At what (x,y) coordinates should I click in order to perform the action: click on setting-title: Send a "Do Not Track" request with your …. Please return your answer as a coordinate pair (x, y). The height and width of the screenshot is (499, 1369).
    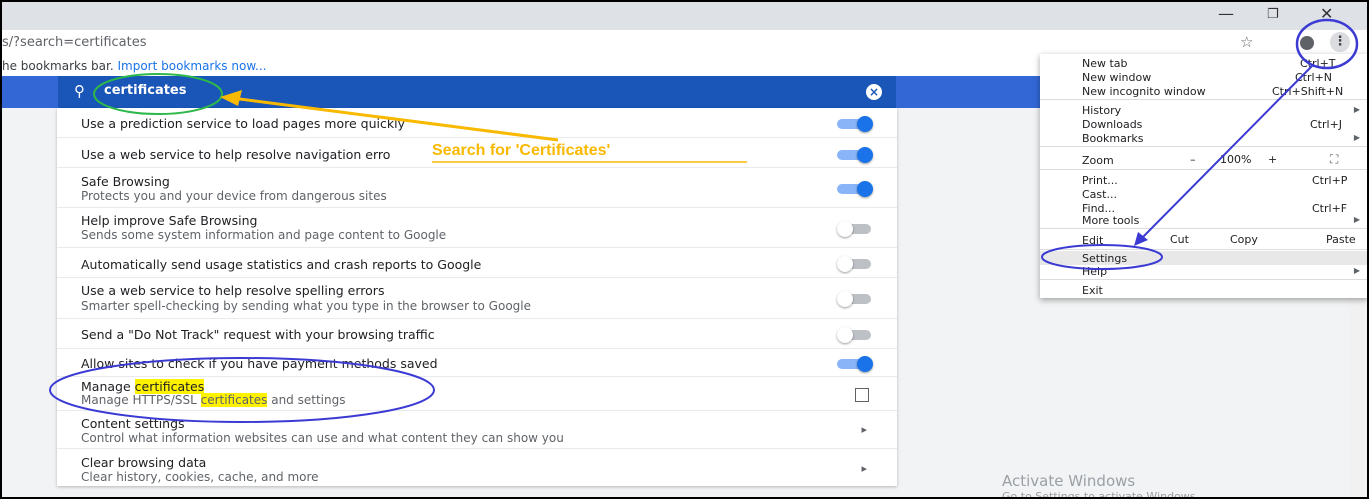
    Looking at the image, I should click on (258, 334).